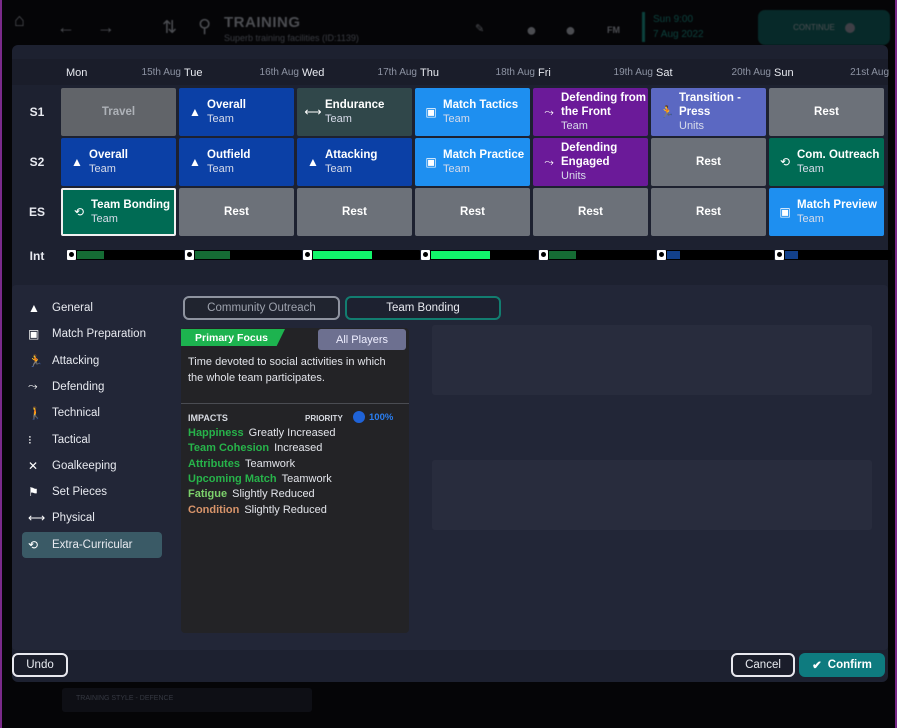  Describe the element at coordinates (118, 212) in the screenshot. I see `session-cell-team-bonding: ⟲ Team Bonding Team` at that location.